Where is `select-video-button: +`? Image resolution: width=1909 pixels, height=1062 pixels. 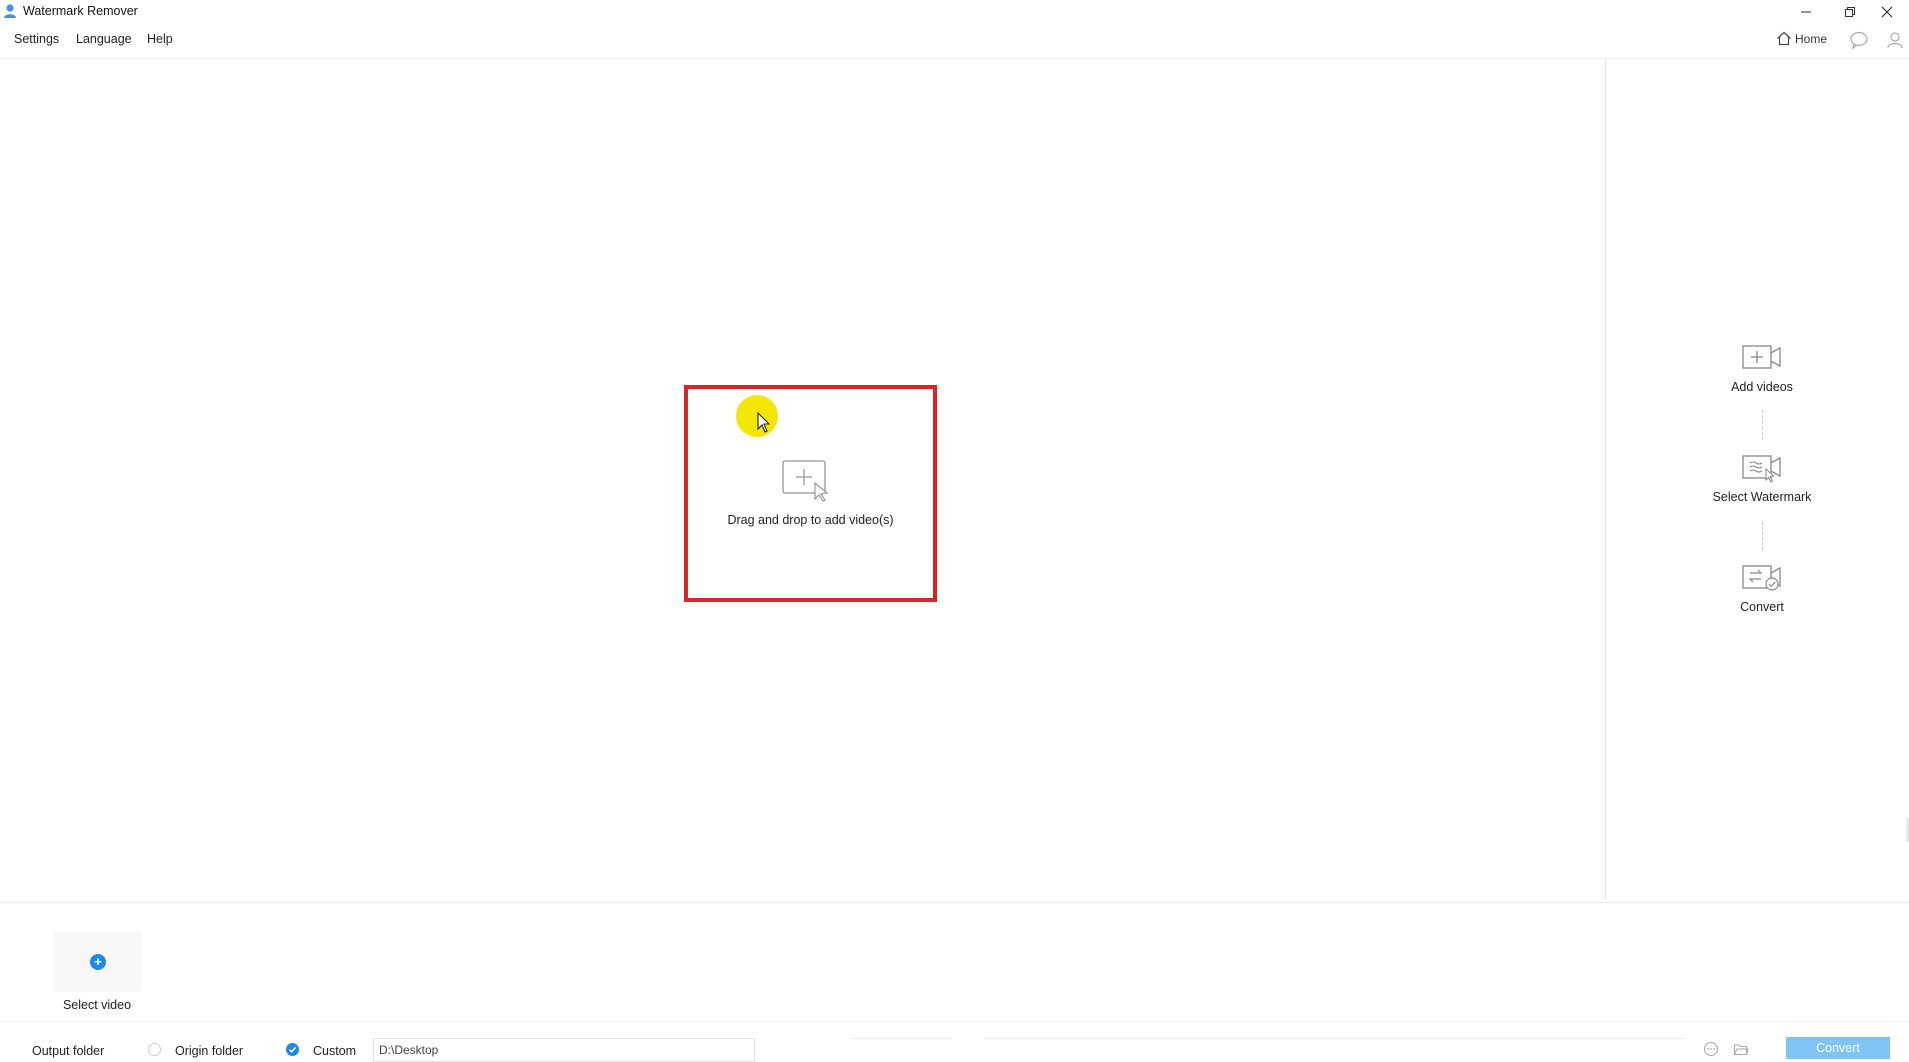 select-video-button: + is located at coordinates (98, 962).